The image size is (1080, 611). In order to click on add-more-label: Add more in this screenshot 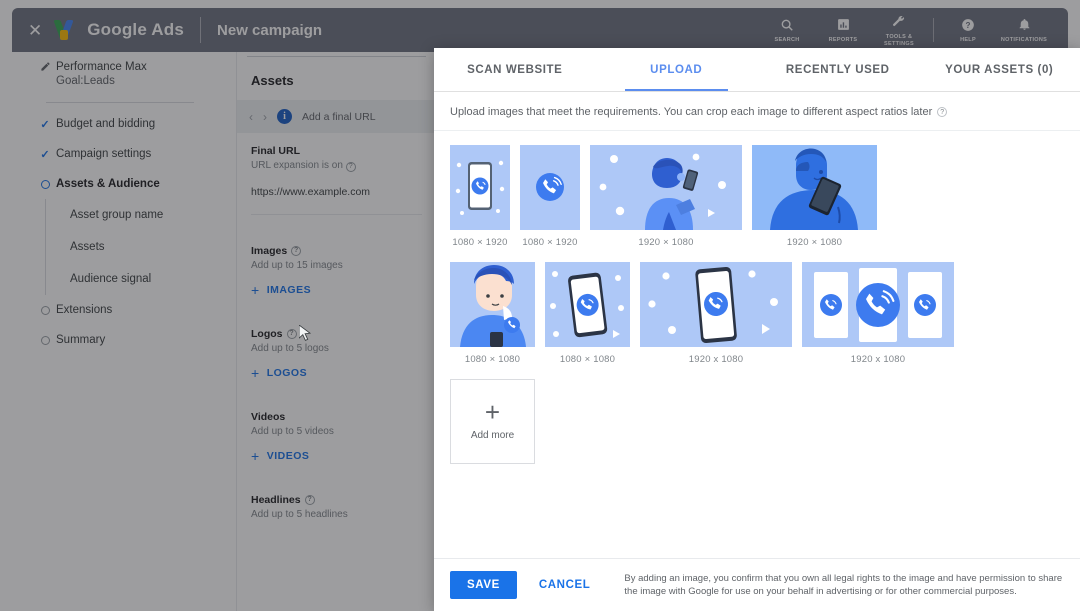, I will do `click(492, 435)`.